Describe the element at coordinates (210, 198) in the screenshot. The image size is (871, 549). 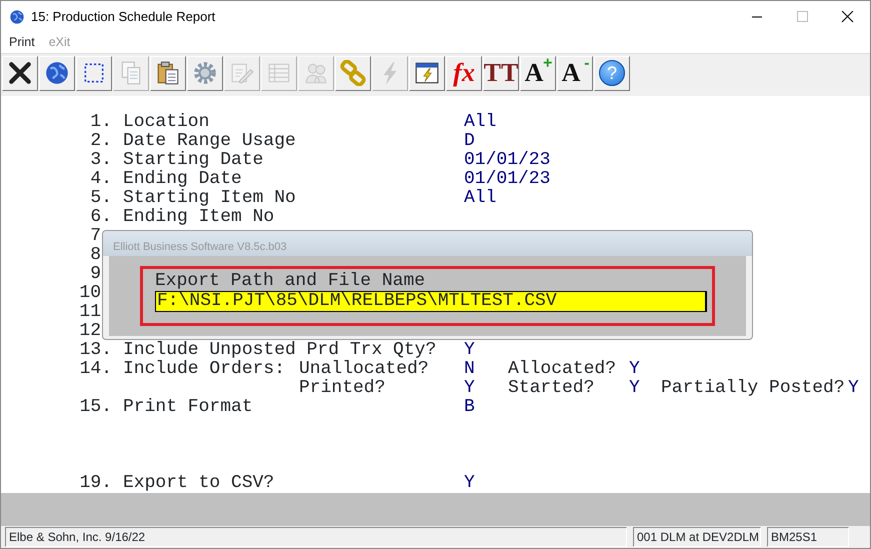
I see `option-label: Starting Item No` at that location.